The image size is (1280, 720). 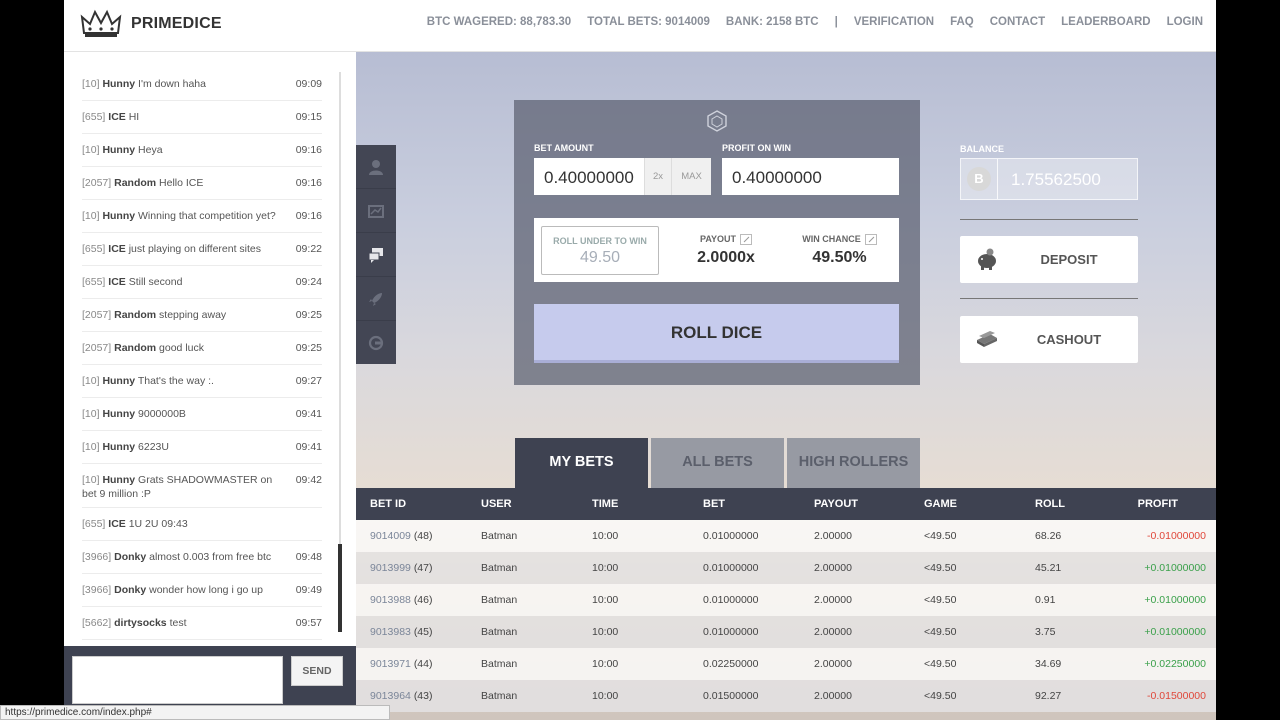 What do you see at coordinates (894, 22) in the screenshot?
I see `nav-link-verification: VERIFICATION` at bounding box center [894, 22].